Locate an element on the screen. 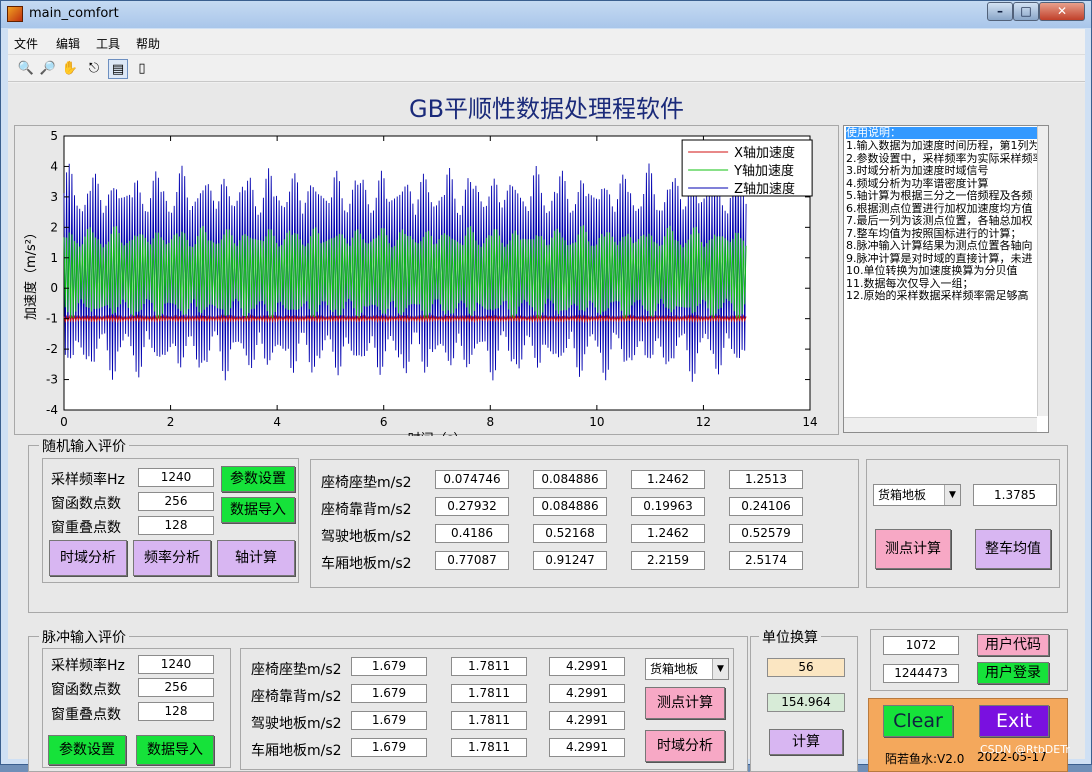 Image resolution: width=1092 pixels, height=772 pixels. instruction-line: 9.脉冲计算是对时域的直接计算，未进 is located at coordinates (944, 259).